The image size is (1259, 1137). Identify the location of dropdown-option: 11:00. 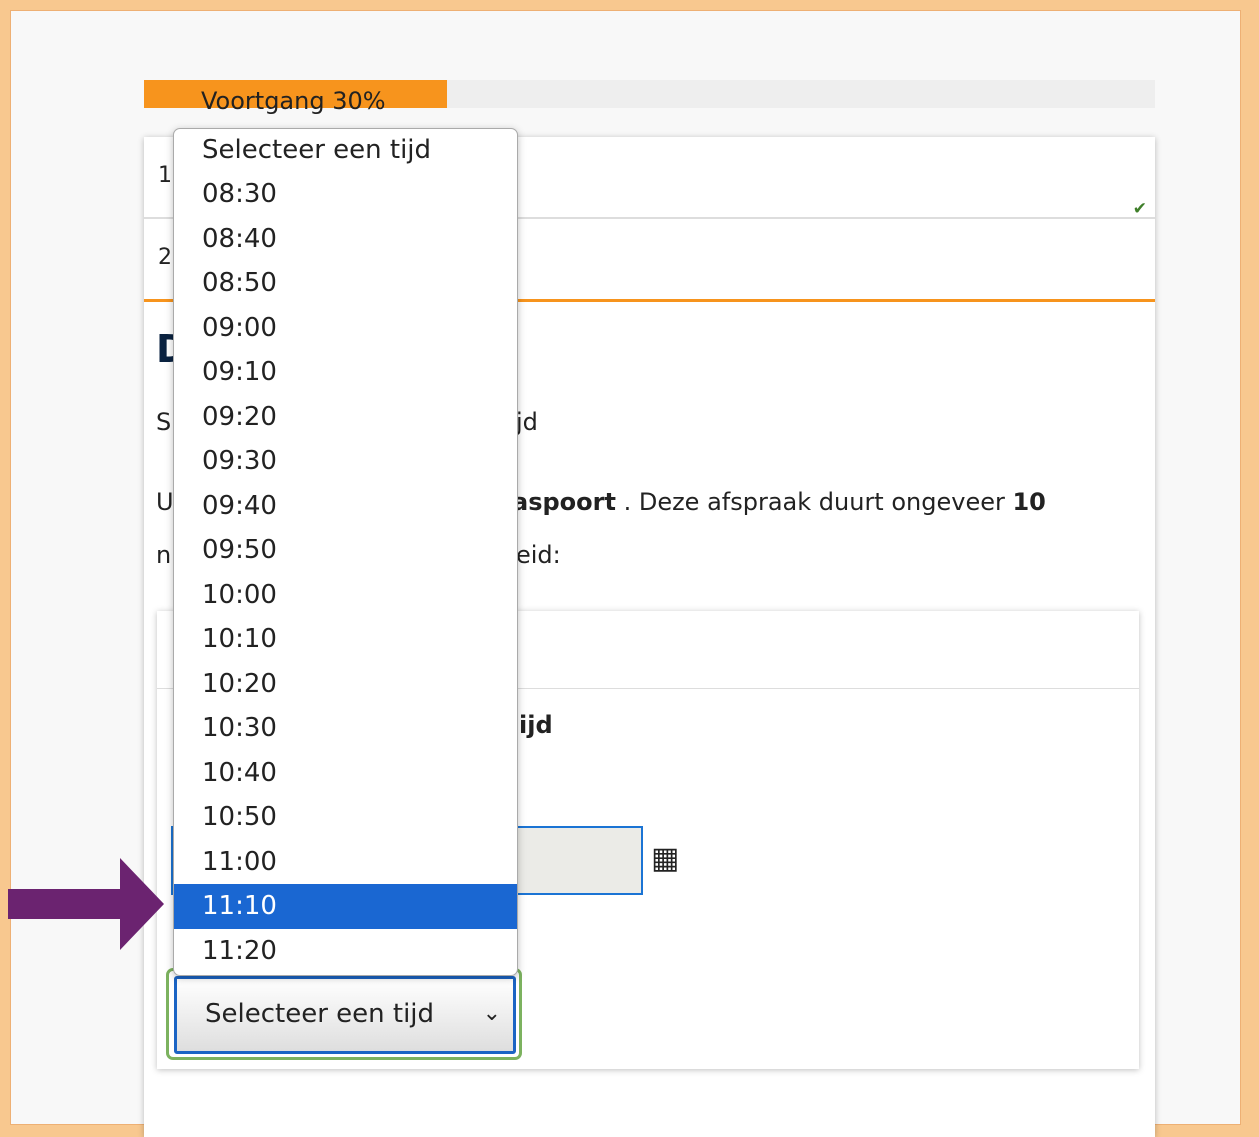
(345, 862).